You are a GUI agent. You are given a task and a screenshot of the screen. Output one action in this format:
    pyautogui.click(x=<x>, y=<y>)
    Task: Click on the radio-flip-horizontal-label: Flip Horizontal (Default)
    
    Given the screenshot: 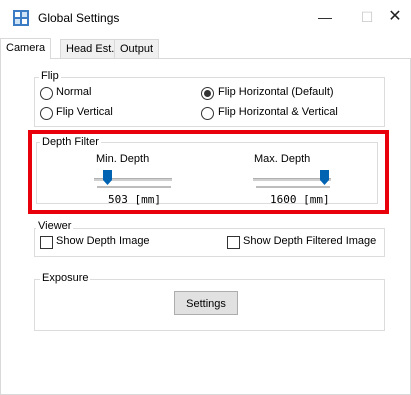 What is the action you would take?
    pyautogui.click(x=276, y=92)
    